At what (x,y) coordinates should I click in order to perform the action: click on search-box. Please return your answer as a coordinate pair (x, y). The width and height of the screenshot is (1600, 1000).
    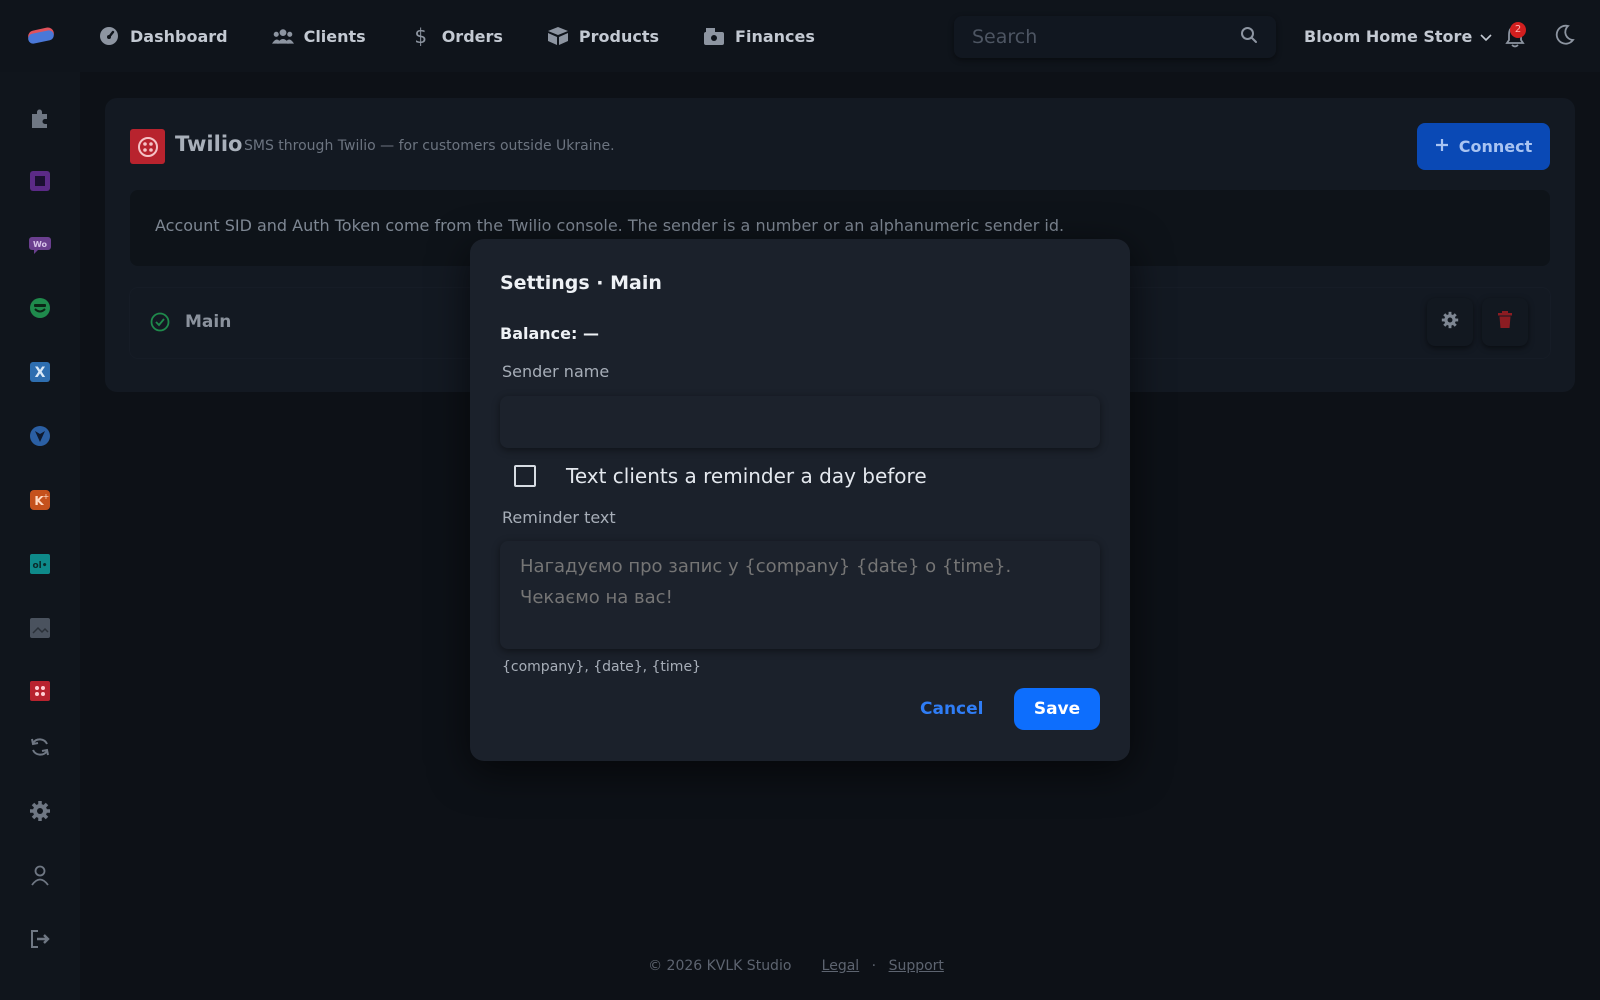
    Looking at the image, I should click on (1115, 37).